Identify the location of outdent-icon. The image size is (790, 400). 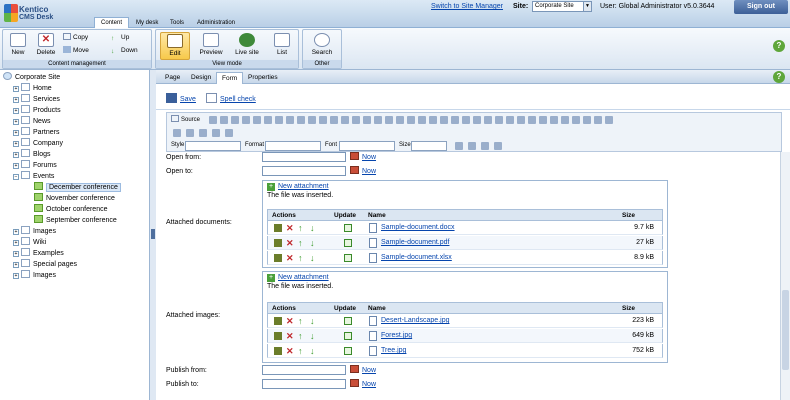
(433, 120).